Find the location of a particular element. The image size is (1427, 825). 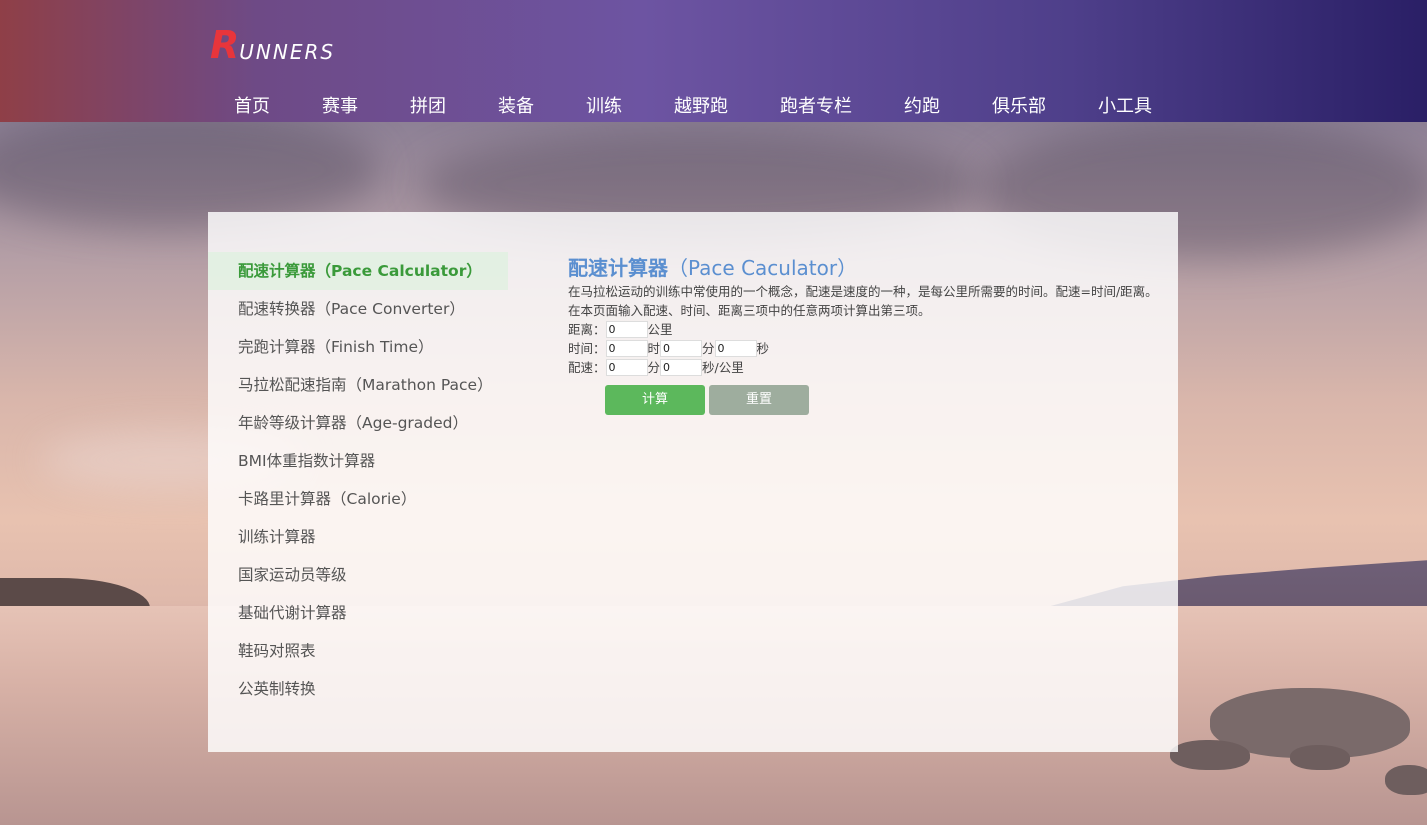

sidebar-item-calorie: 卡路里计算器（Calorie） is located at coordinates (358, 499).